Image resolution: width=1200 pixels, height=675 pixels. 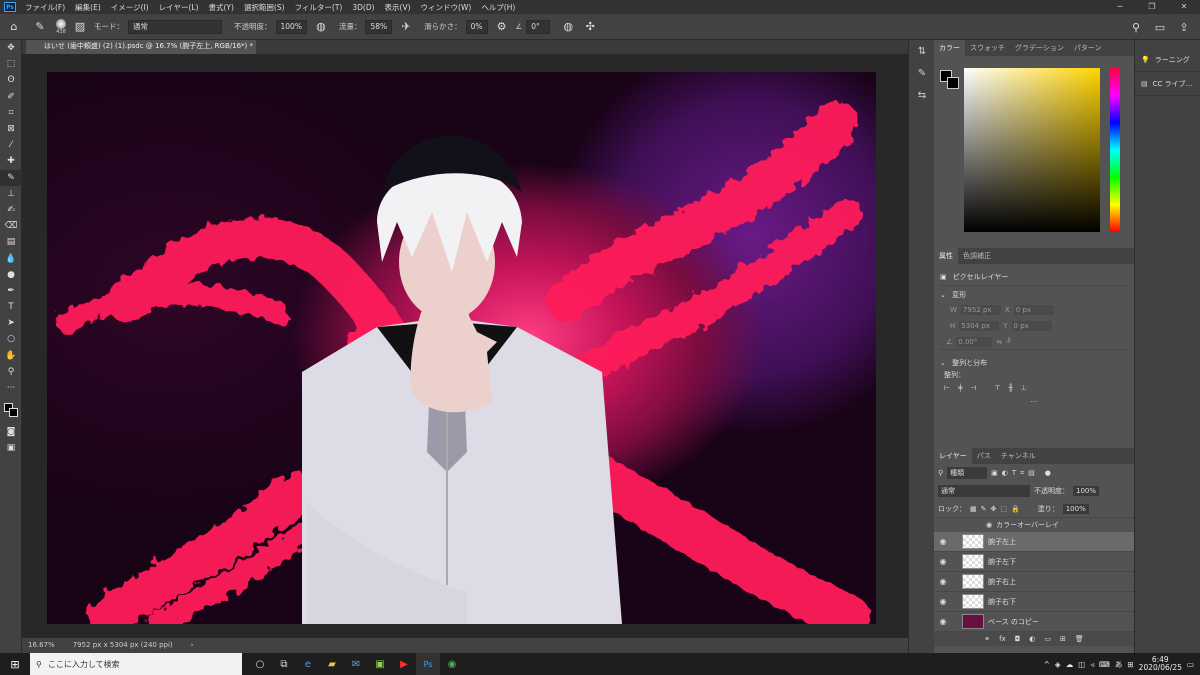 I want to click on workspace-icon: ▭, so click(x=1160, y=27).